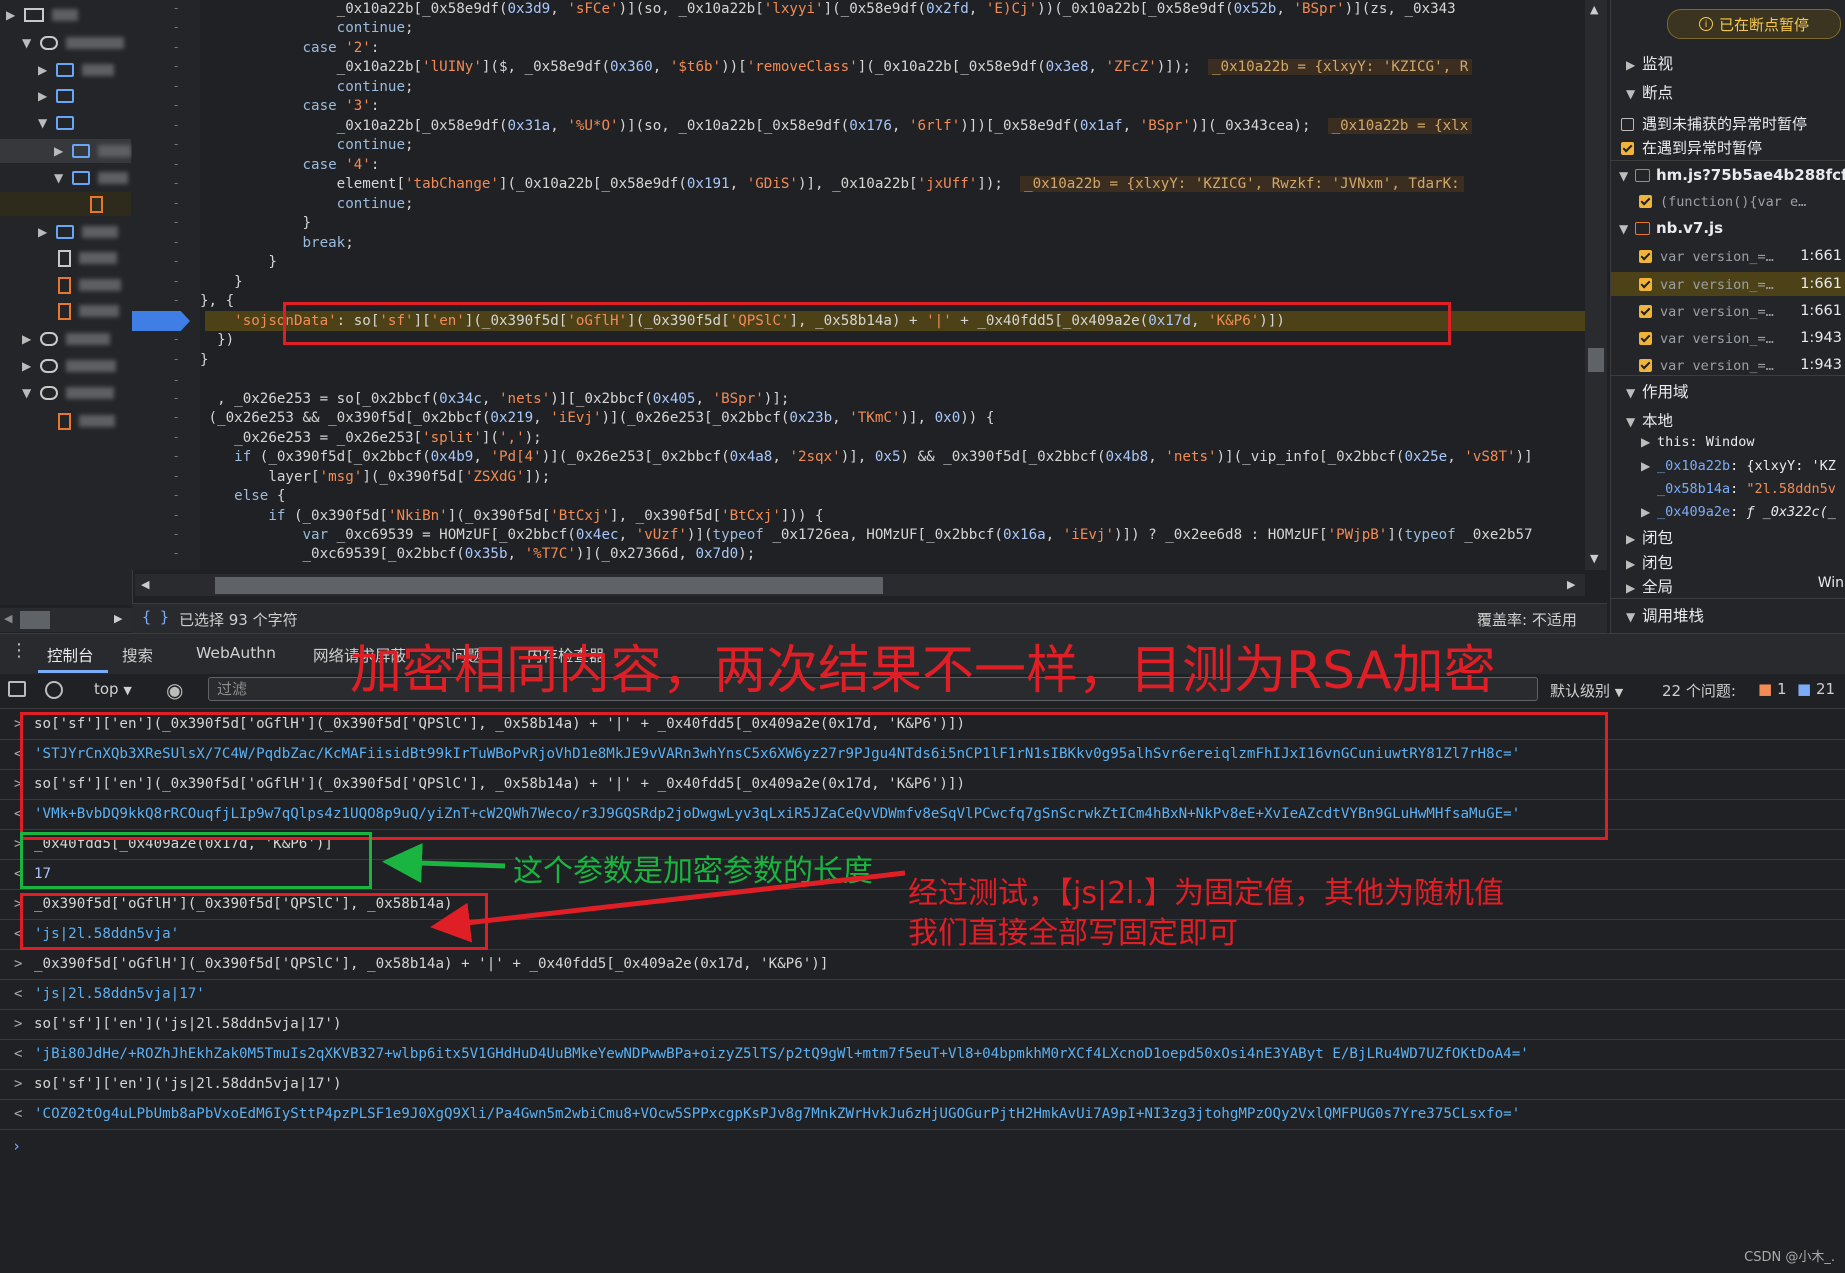 Image resolution: width=1845 pixels, height=1273 pixels. What do you see at coordinates (290, 106) in the screenshot?
I see `code-line: case '3':` at bounding box center [290, 106].